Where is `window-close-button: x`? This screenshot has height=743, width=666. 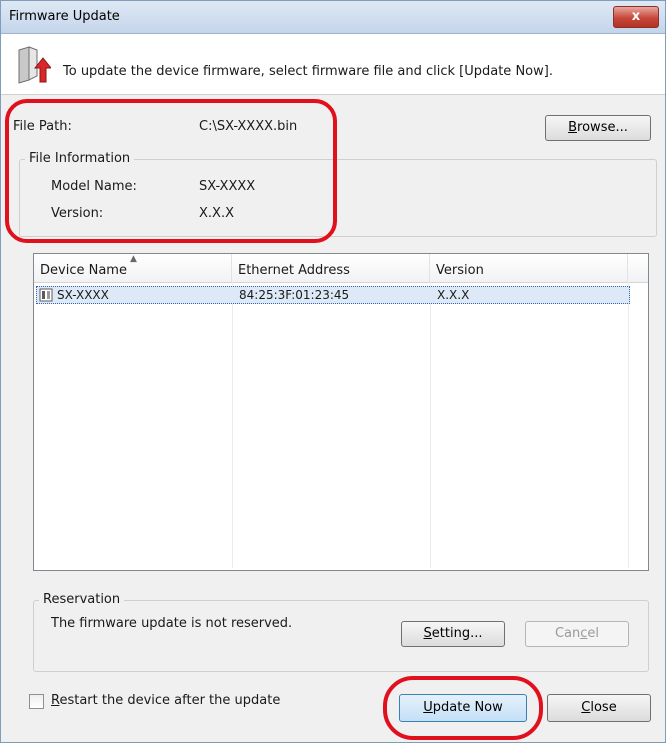
window-close-button: x is located at coordinates (636, 17).